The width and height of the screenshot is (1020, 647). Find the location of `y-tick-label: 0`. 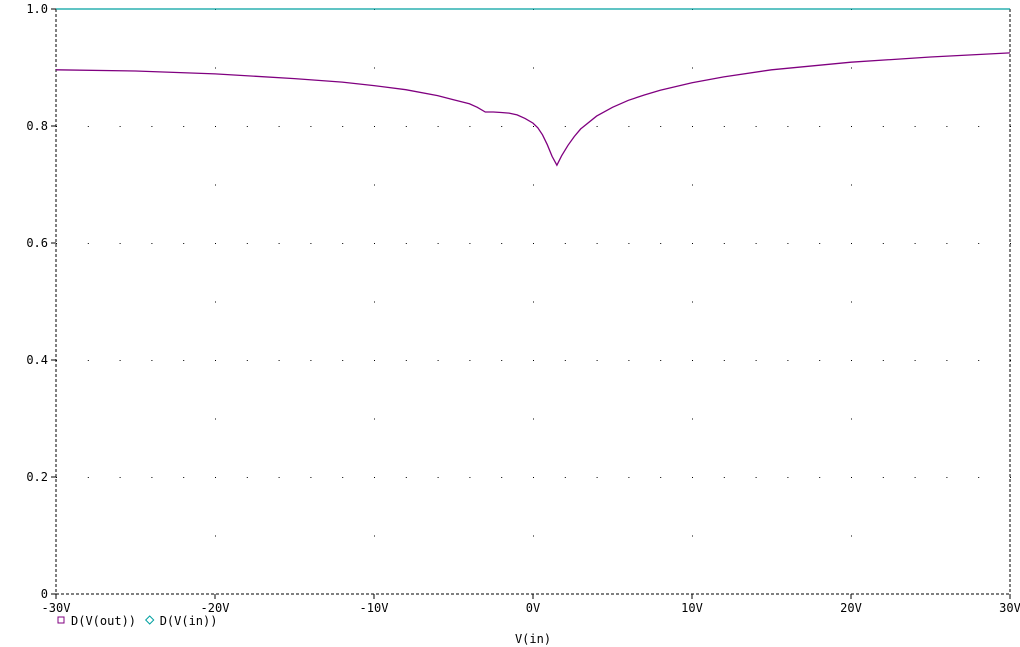

y-tick-label: 0 is located at coordinates (44, 594).